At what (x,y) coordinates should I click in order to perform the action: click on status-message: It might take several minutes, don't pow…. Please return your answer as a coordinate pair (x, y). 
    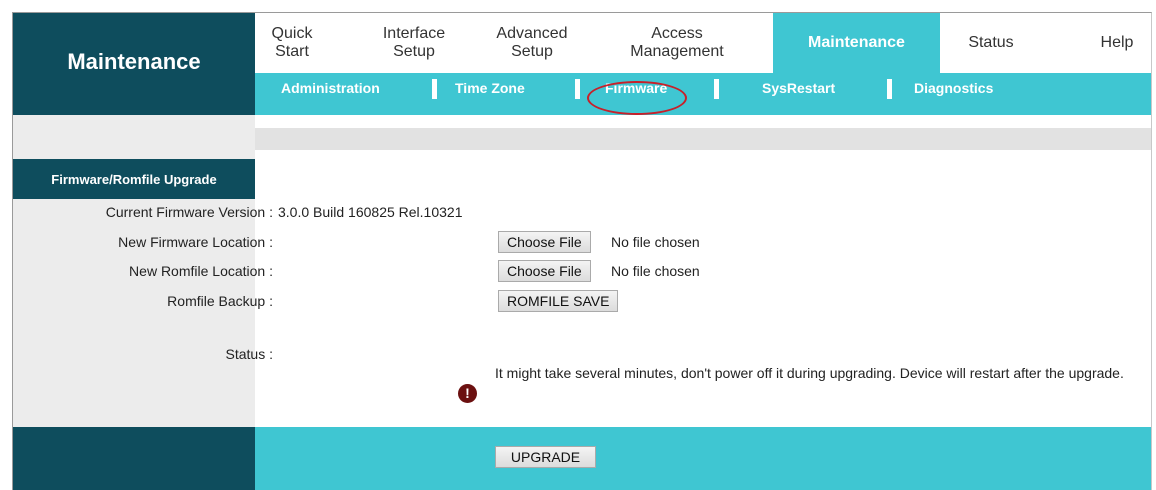
    Looking at the image, I should click on (809, 373).